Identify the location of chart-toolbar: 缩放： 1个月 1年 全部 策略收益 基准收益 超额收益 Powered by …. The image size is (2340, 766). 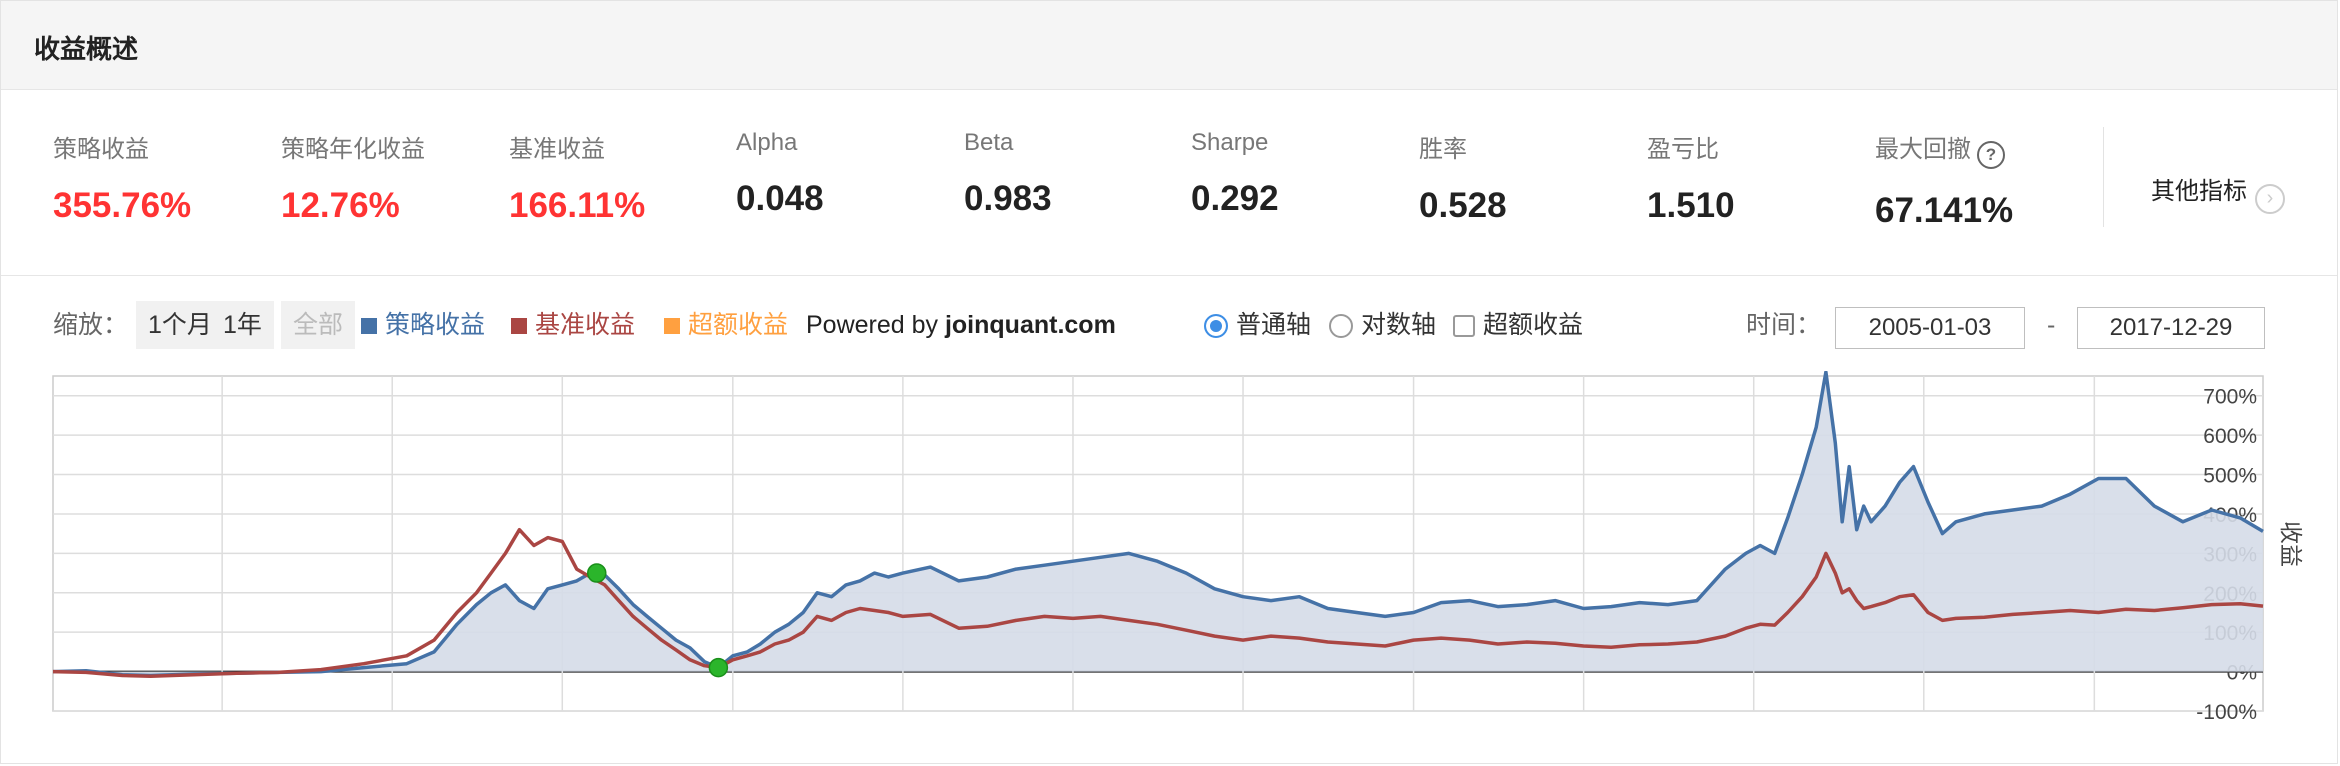
(1169, 328).